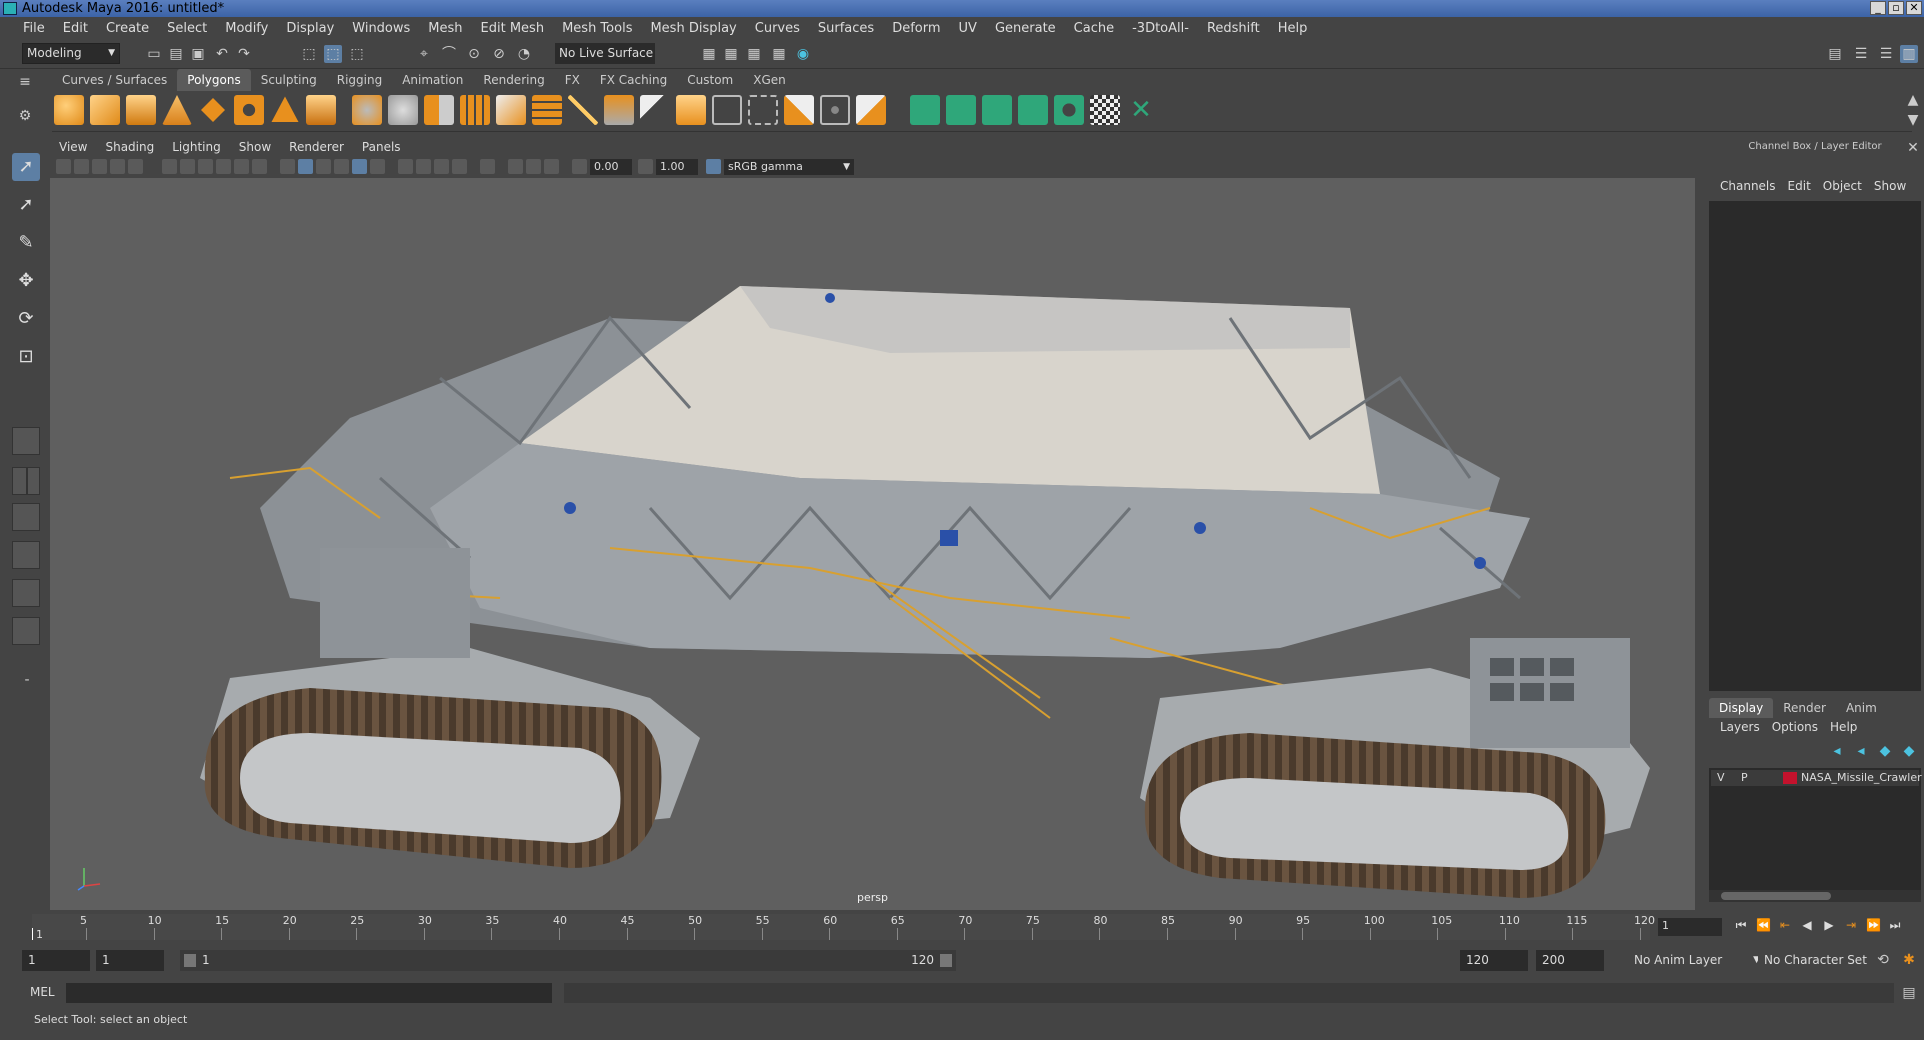 This screenshot has height=1040, width=1924. What do you see at coordinates (511, 110) in the screenshot?
I see `reduce-icon` at bounding box center [511, 110].